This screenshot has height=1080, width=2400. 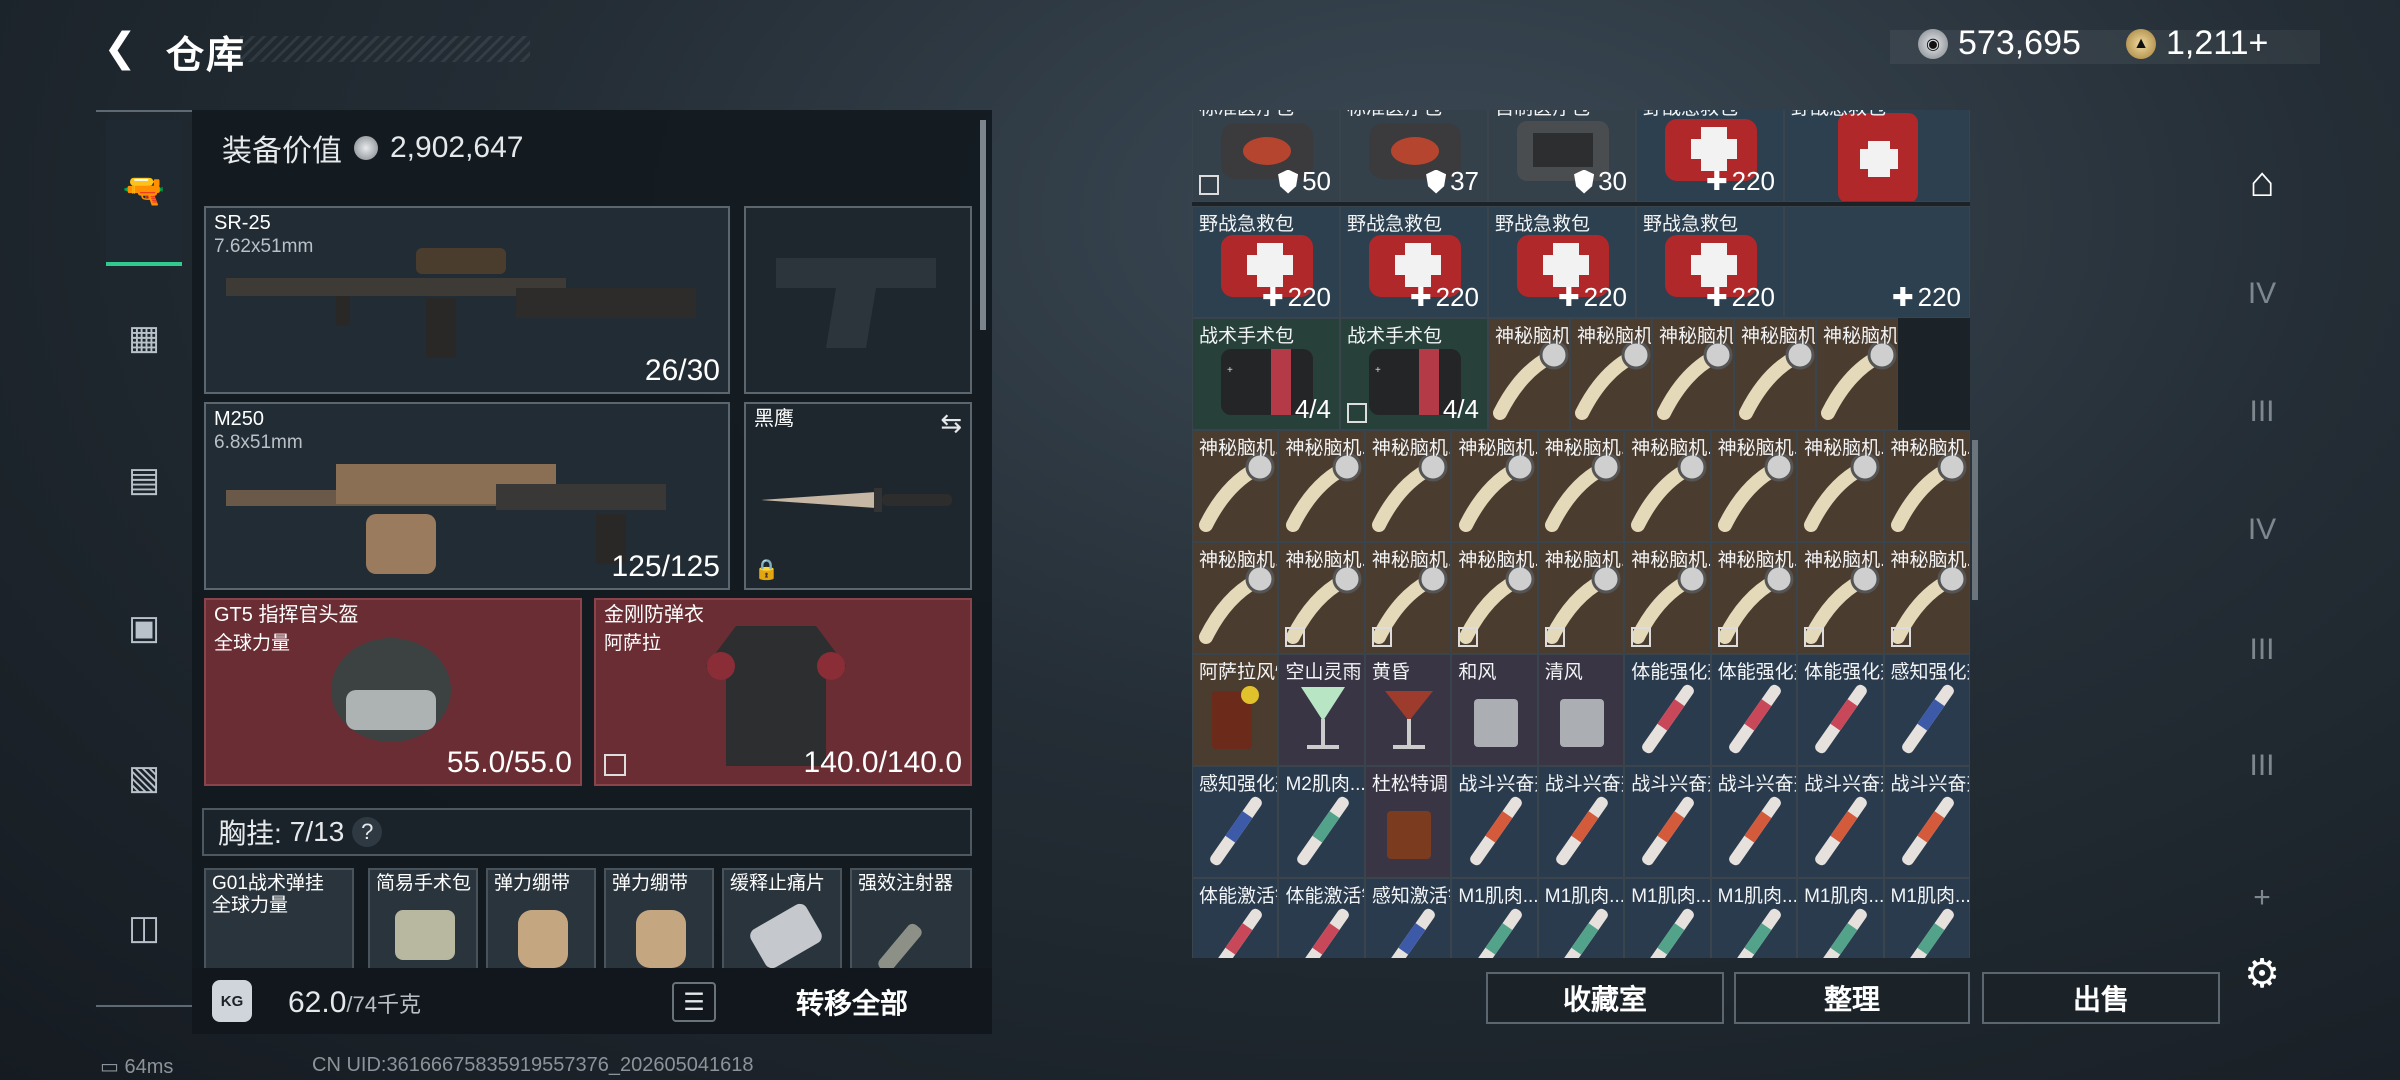 I want to click on nav-gun: 🔫, so click(x=144, y=193).